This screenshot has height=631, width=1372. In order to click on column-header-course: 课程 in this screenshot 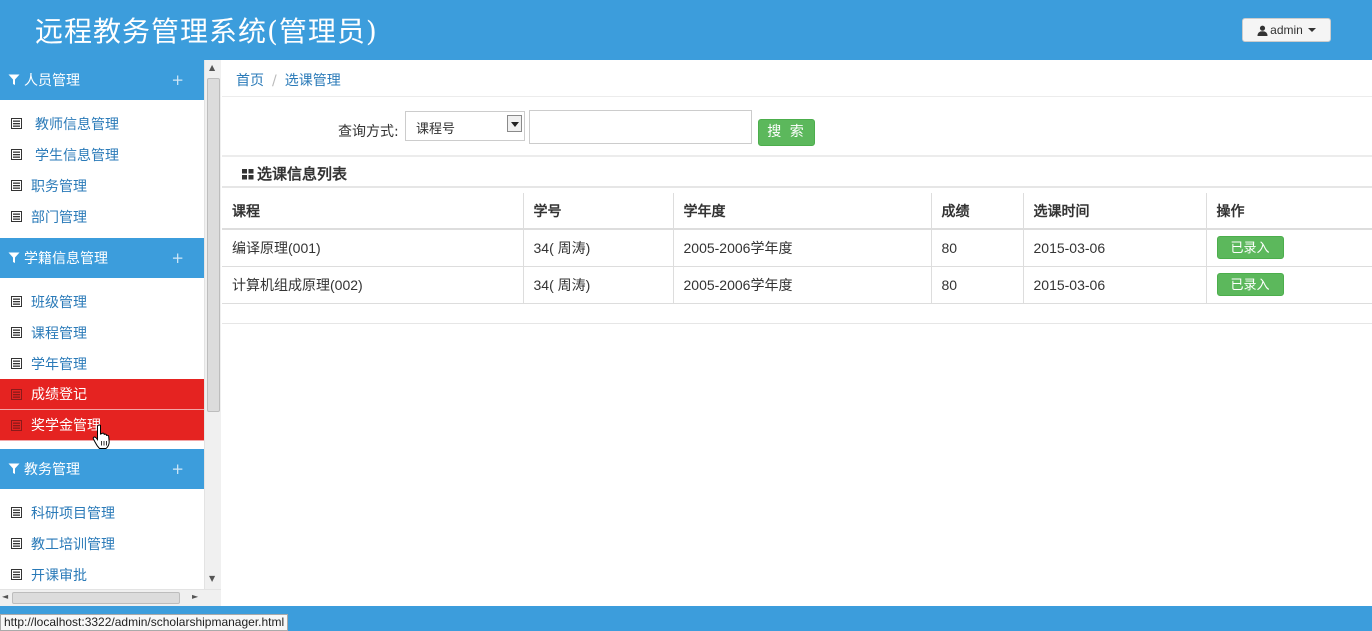, I will do `click(372, 211)`.